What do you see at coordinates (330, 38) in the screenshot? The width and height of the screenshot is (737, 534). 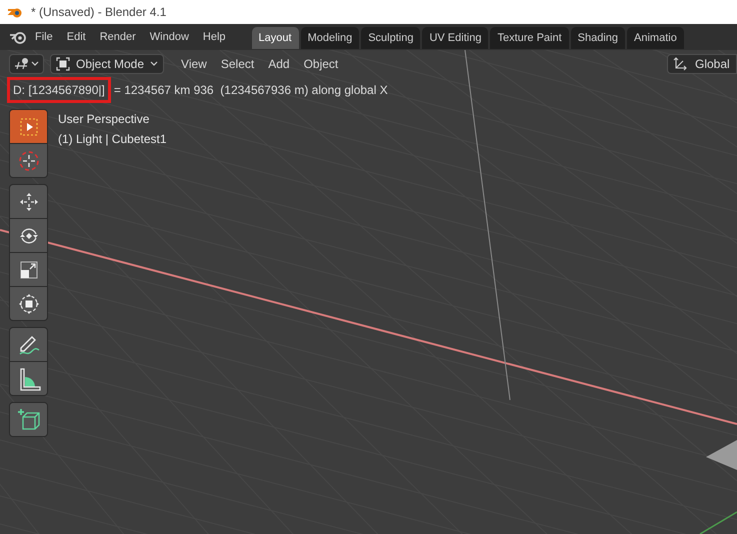 I see `workspace-tab: Modeling` at bounding box center [330, 38].